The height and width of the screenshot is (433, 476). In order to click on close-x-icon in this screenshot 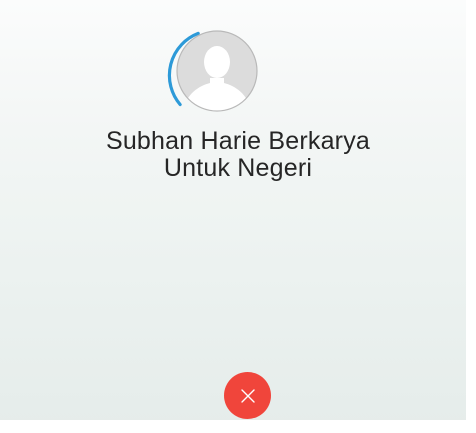, I will do `click(247, 395)`.